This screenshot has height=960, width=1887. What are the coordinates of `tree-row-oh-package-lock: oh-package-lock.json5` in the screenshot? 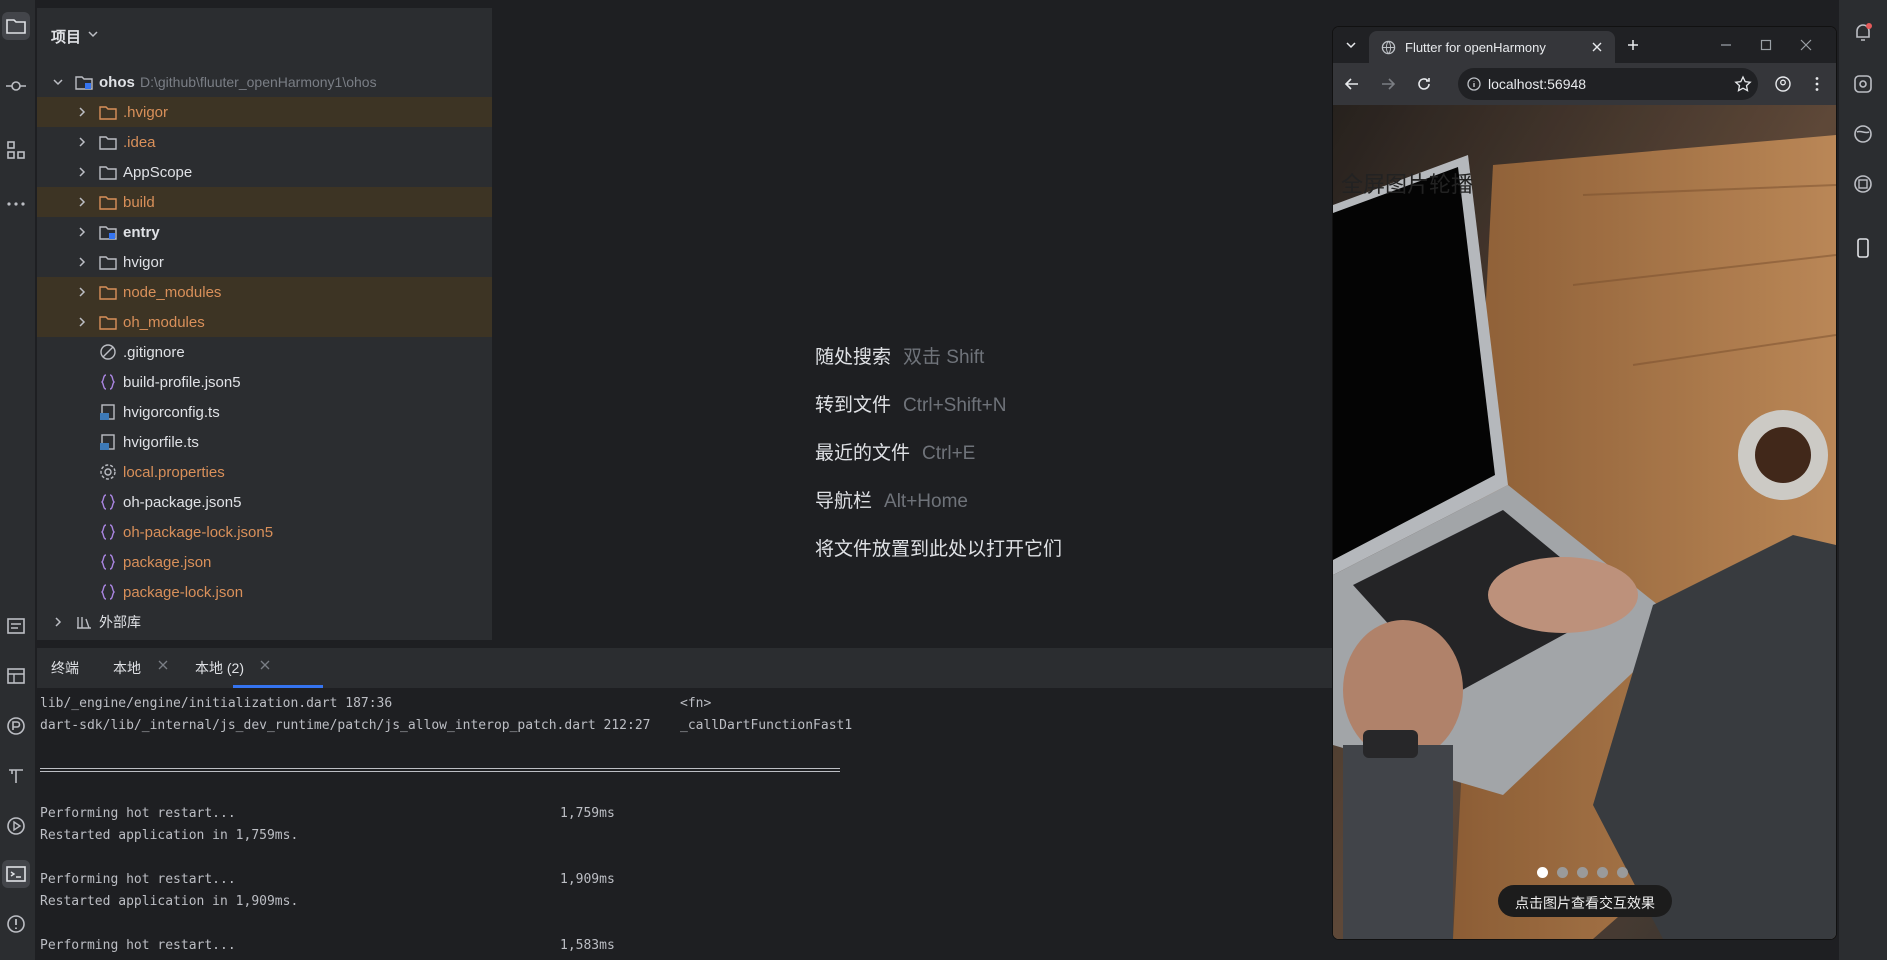 It's located at (264, 532).